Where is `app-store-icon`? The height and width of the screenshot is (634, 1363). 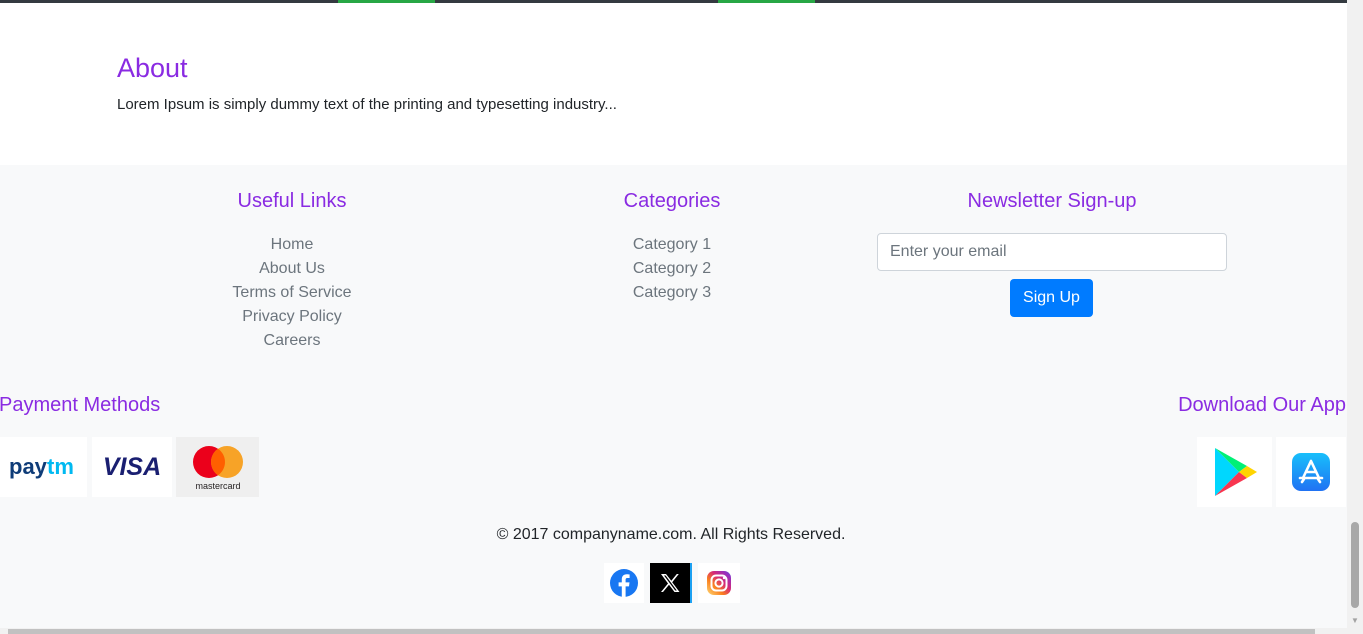
app-store-icon is located at coordinates (1311, 472).